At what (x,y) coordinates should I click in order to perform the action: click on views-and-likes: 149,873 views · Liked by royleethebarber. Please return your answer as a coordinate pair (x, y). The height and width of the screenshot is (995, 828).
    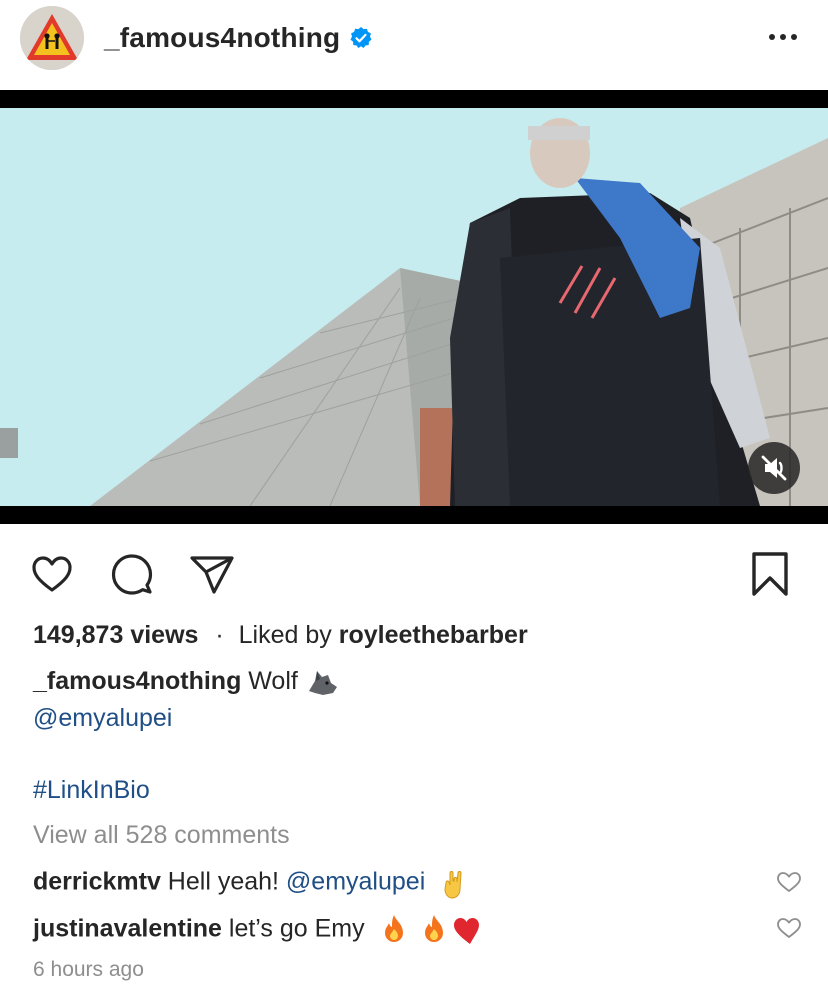
    Looking at the image, I should click on (280, 635).